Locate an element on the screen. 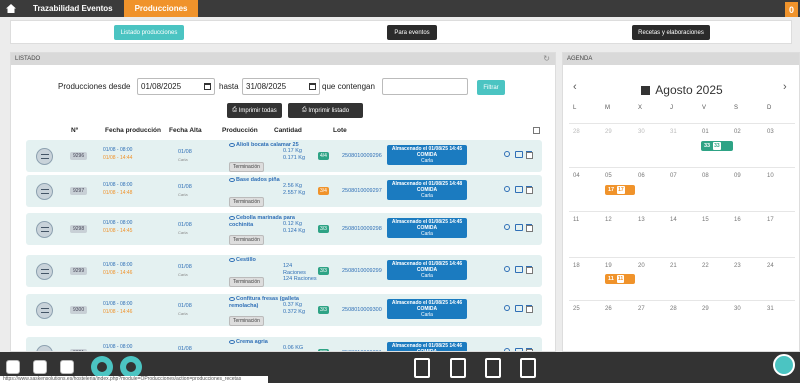  calendar-day: 18 is located at coordinates (576, 266).